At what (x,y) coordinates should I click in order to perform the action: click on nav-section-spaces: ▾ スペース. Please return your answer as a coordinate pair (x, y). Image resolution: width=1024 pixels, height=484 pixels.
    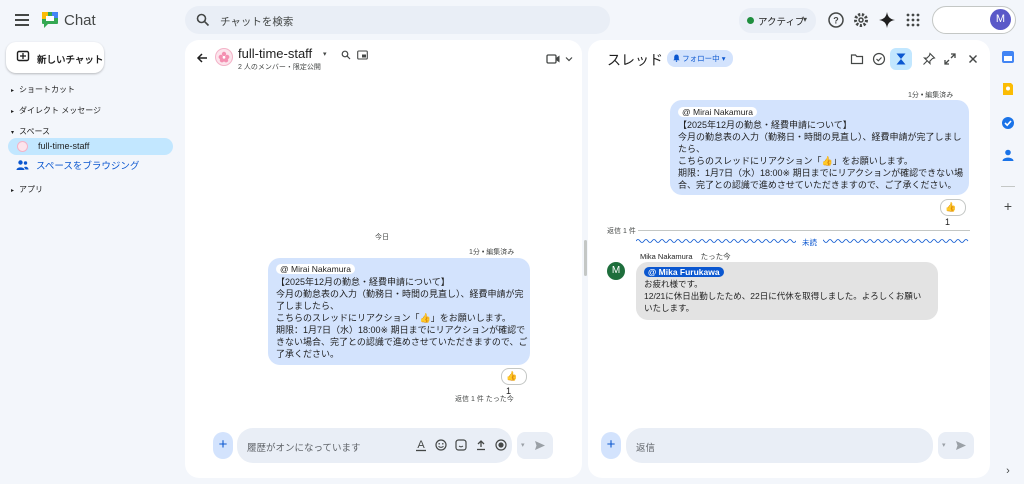
    Looking at the image, I should click on (30, 131).